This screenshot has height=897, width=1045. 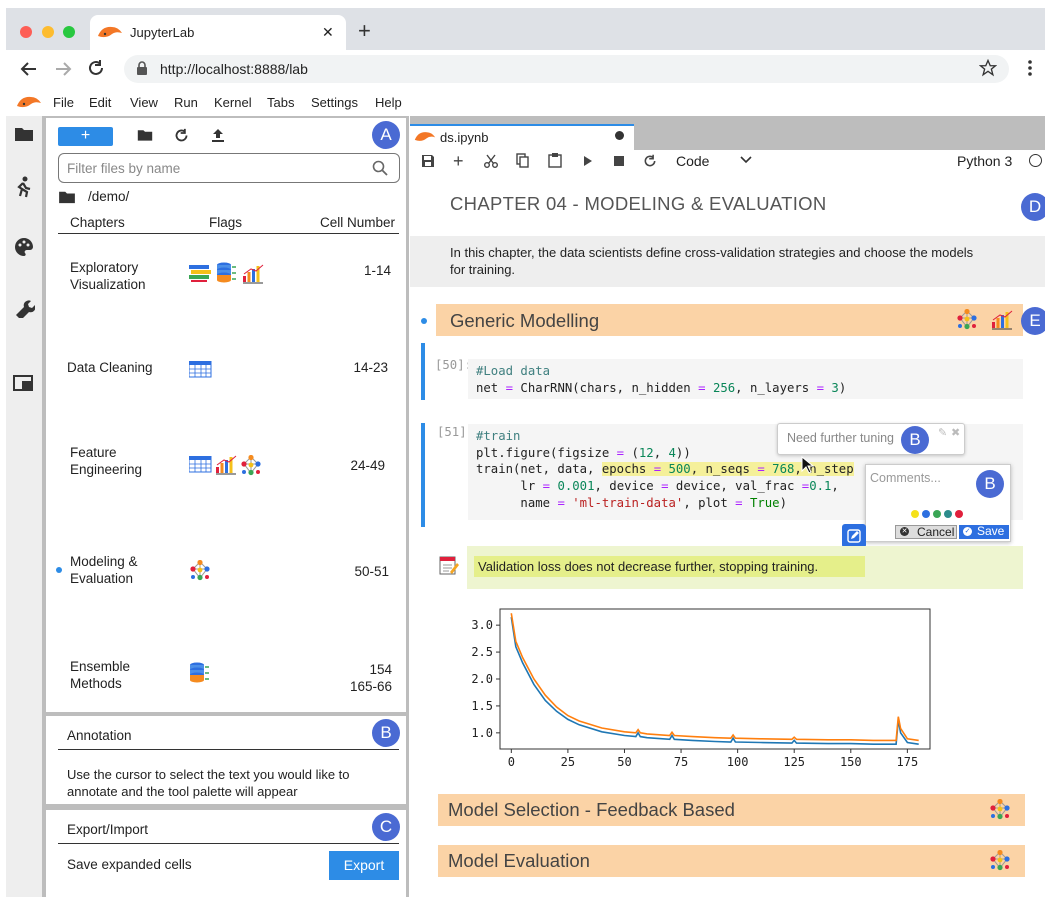 What do you see at coordinates (228, 749) in the screenshot?
I see `annotation-divider` at bounding box center [228, 749].